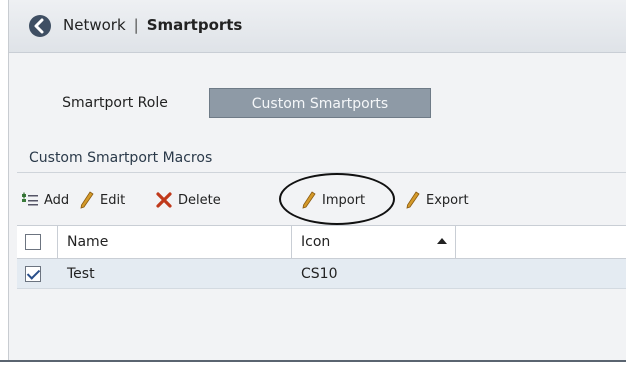  I want to click on import-label: Import, so click(344, 200).